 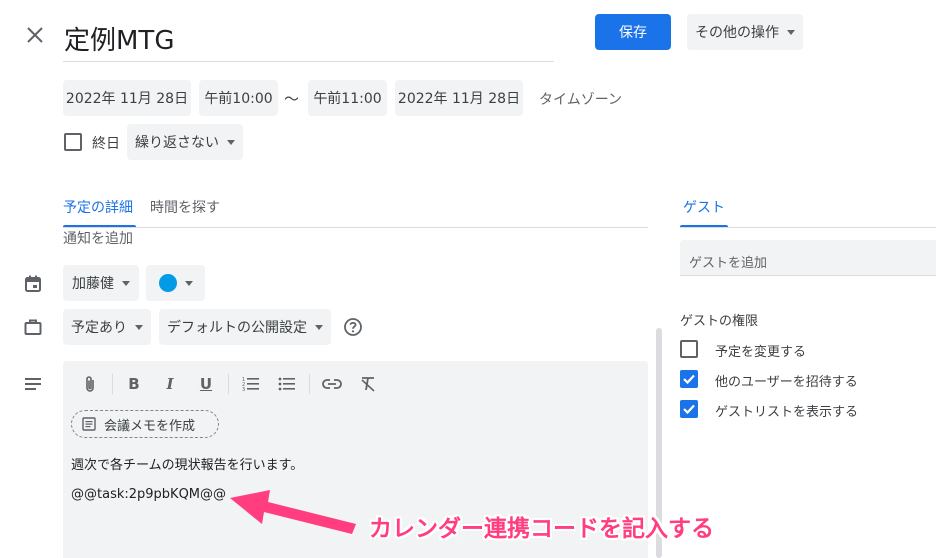 I want to click on end-time-button: 午前11:00, so click(x=347, y=98).